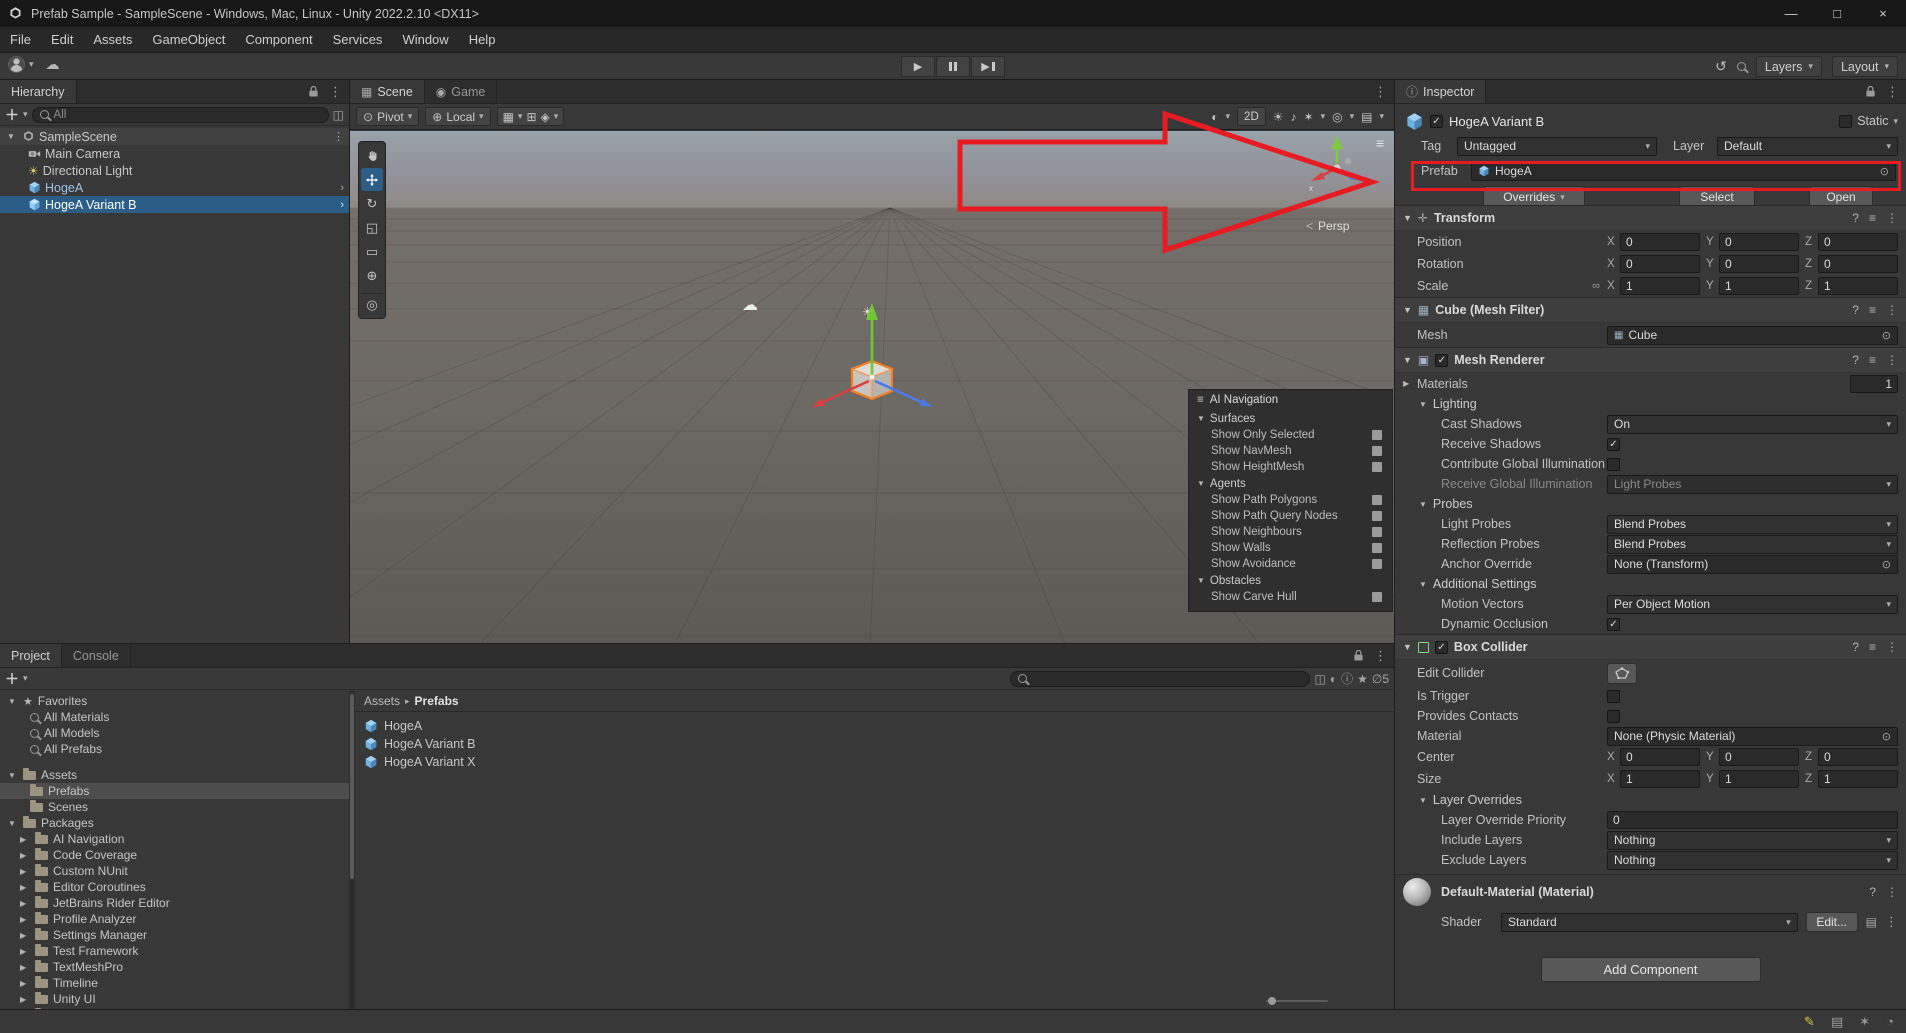  I want to click on prefab-open-button: Open, so click(1841, 195).